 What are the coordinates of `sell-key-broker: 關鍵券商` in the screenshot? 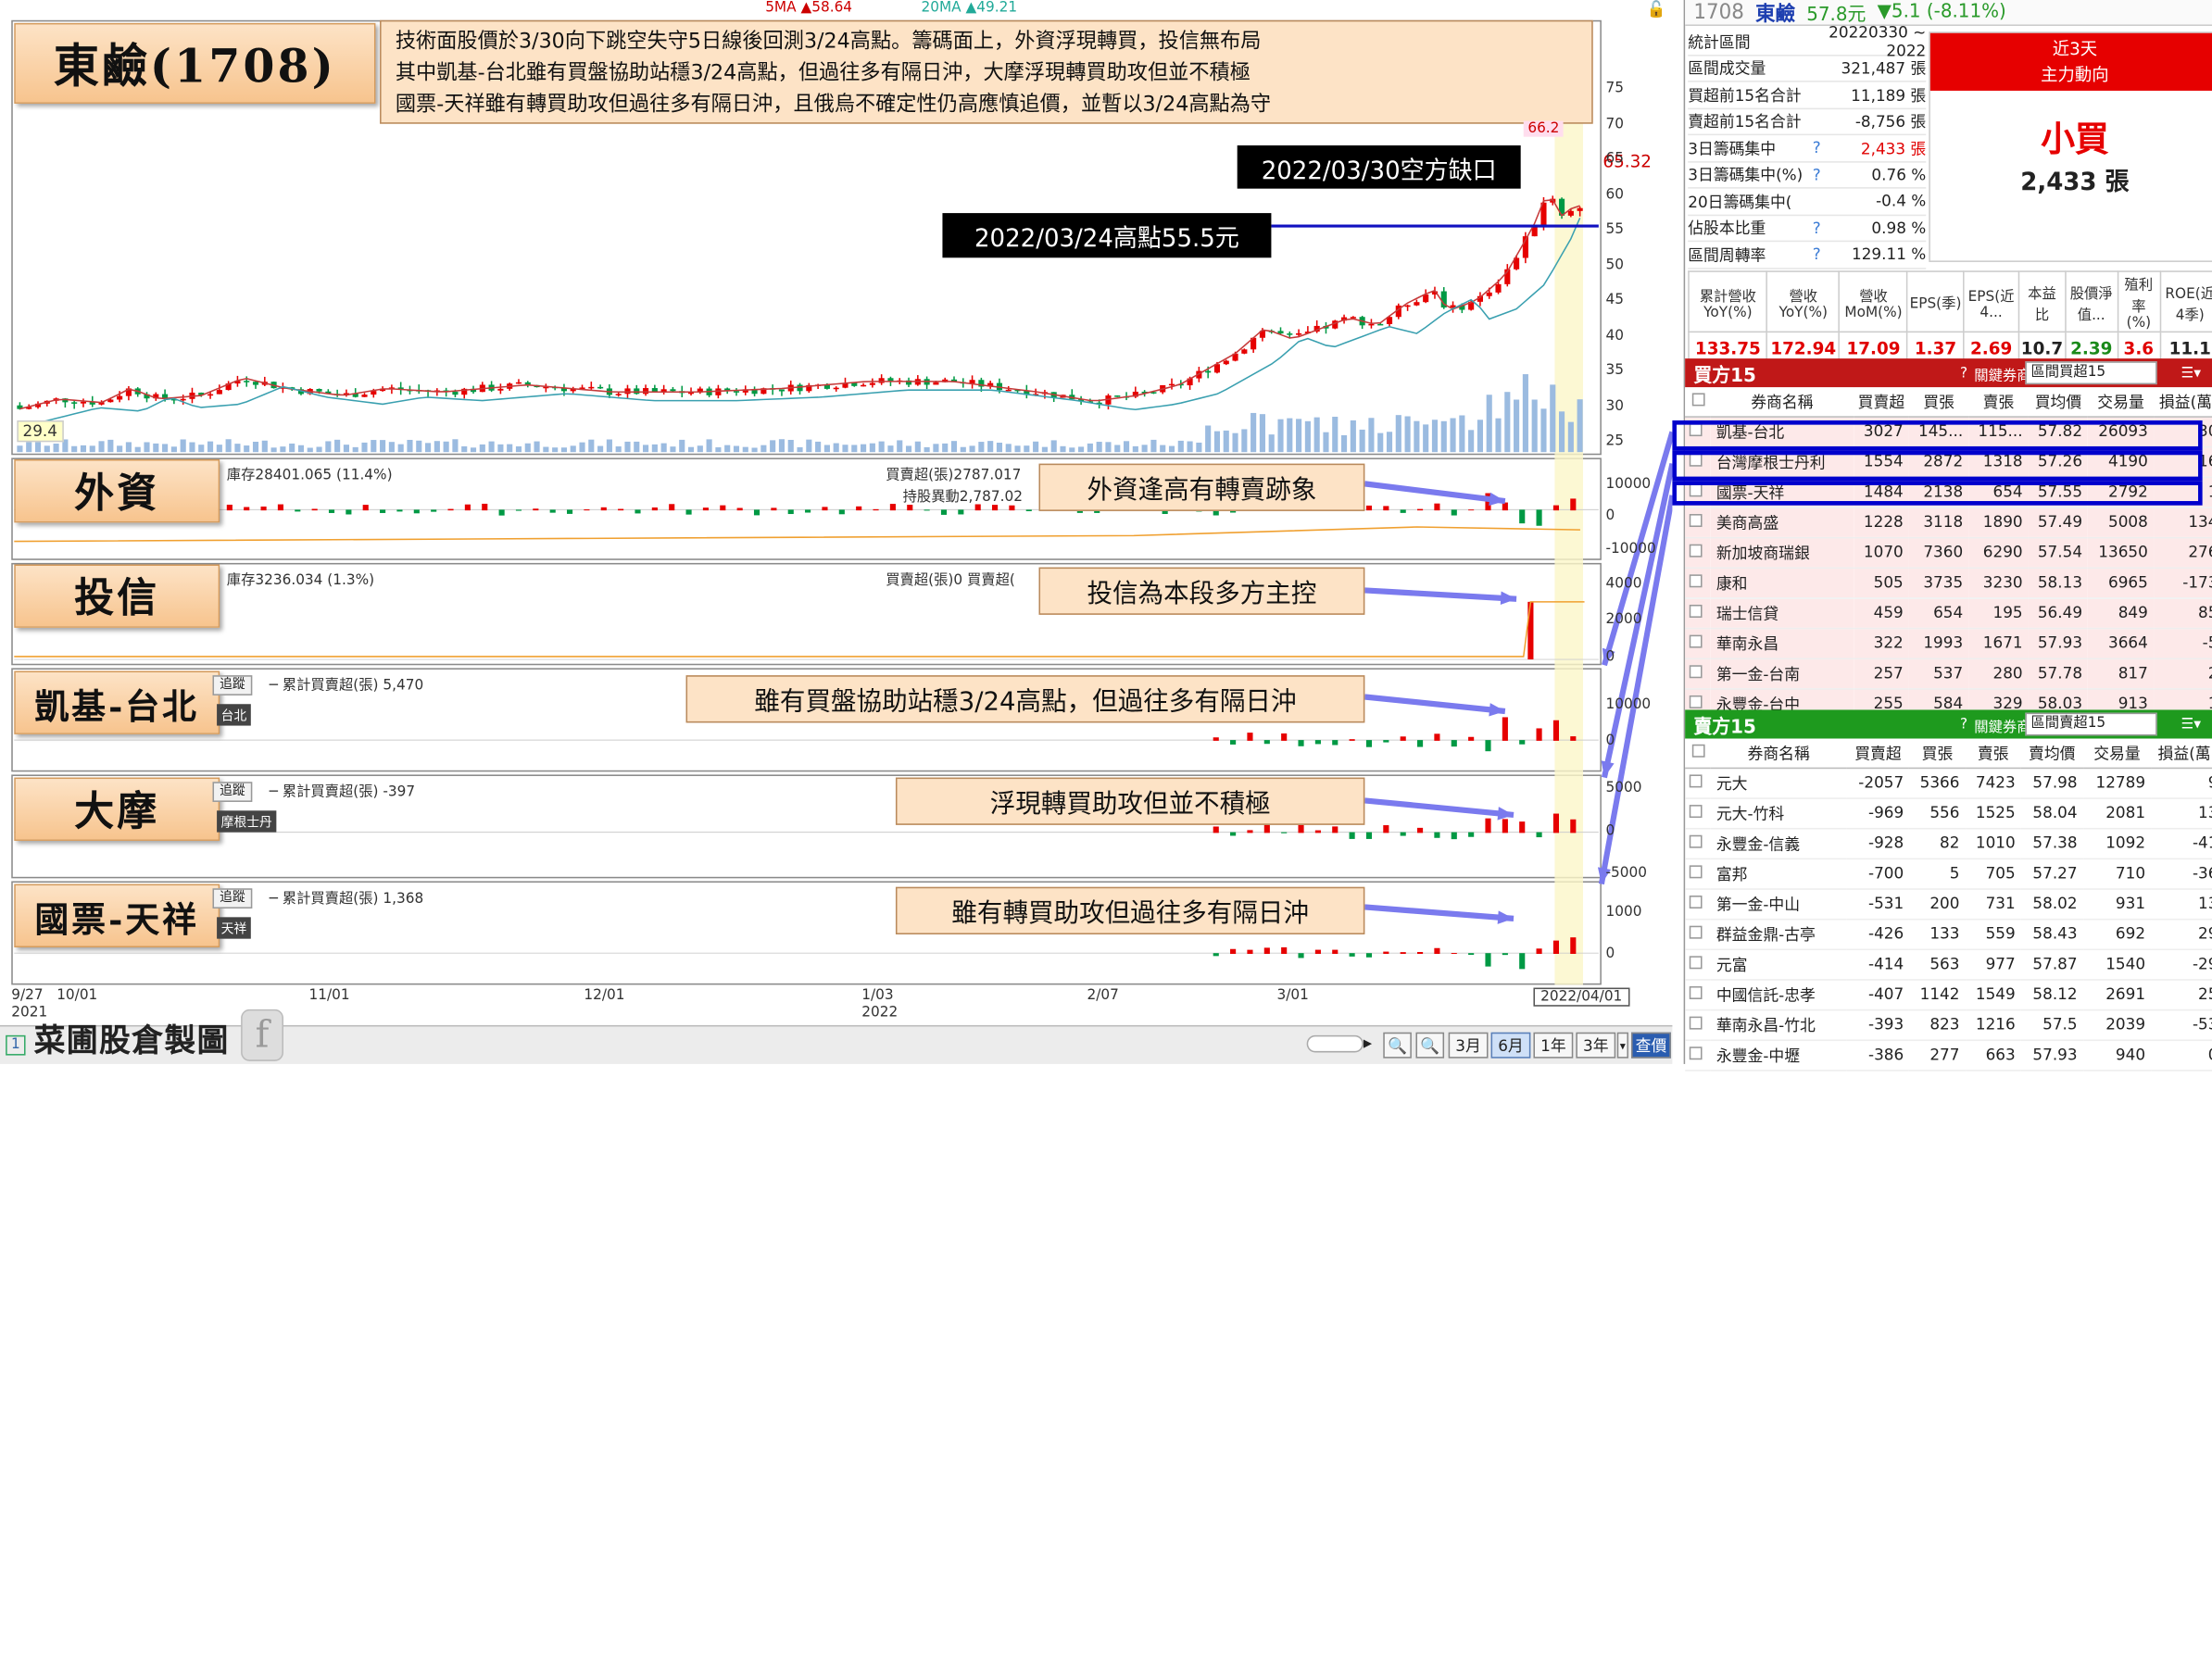 It's located at (2002, 724).